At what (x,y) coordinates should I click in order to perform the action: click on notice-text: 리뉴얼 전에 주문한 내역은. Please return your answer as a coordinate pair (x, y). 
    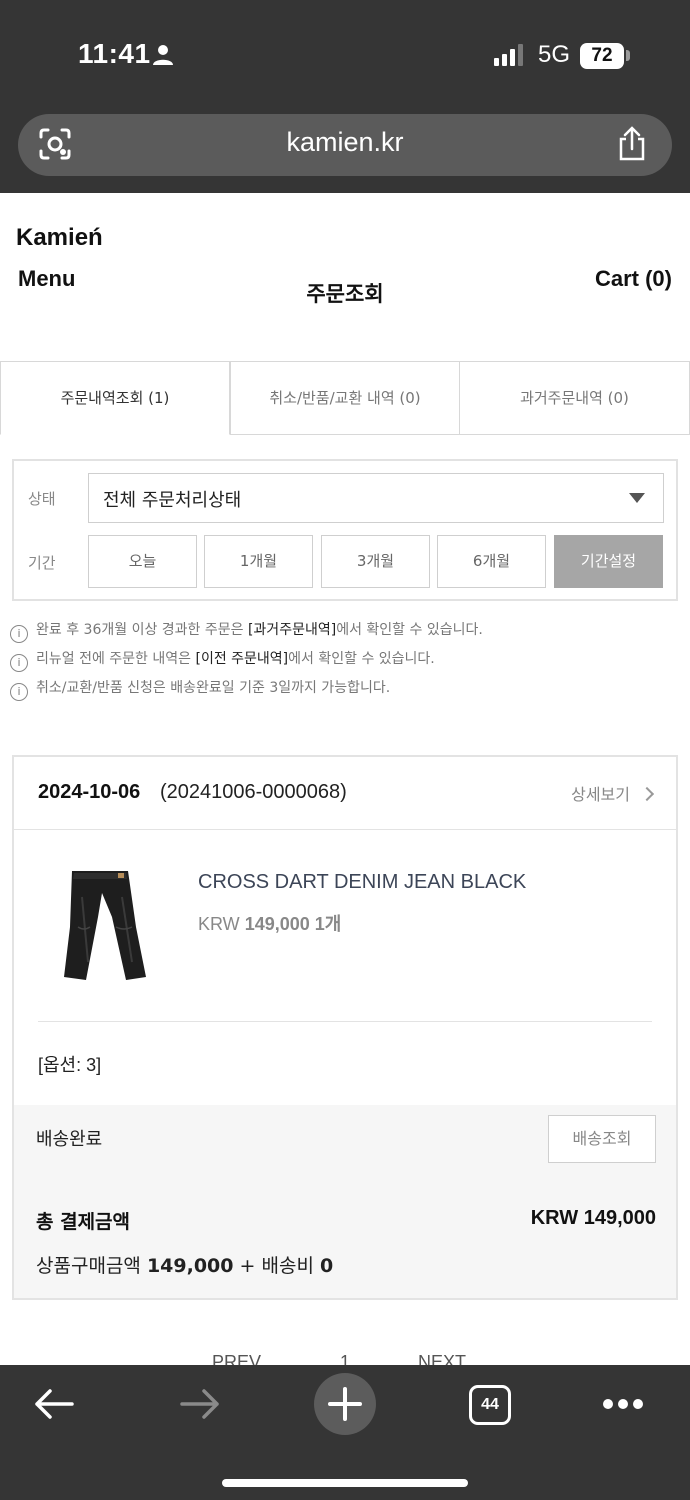
    Looking at the image, I should click on (116, 659).